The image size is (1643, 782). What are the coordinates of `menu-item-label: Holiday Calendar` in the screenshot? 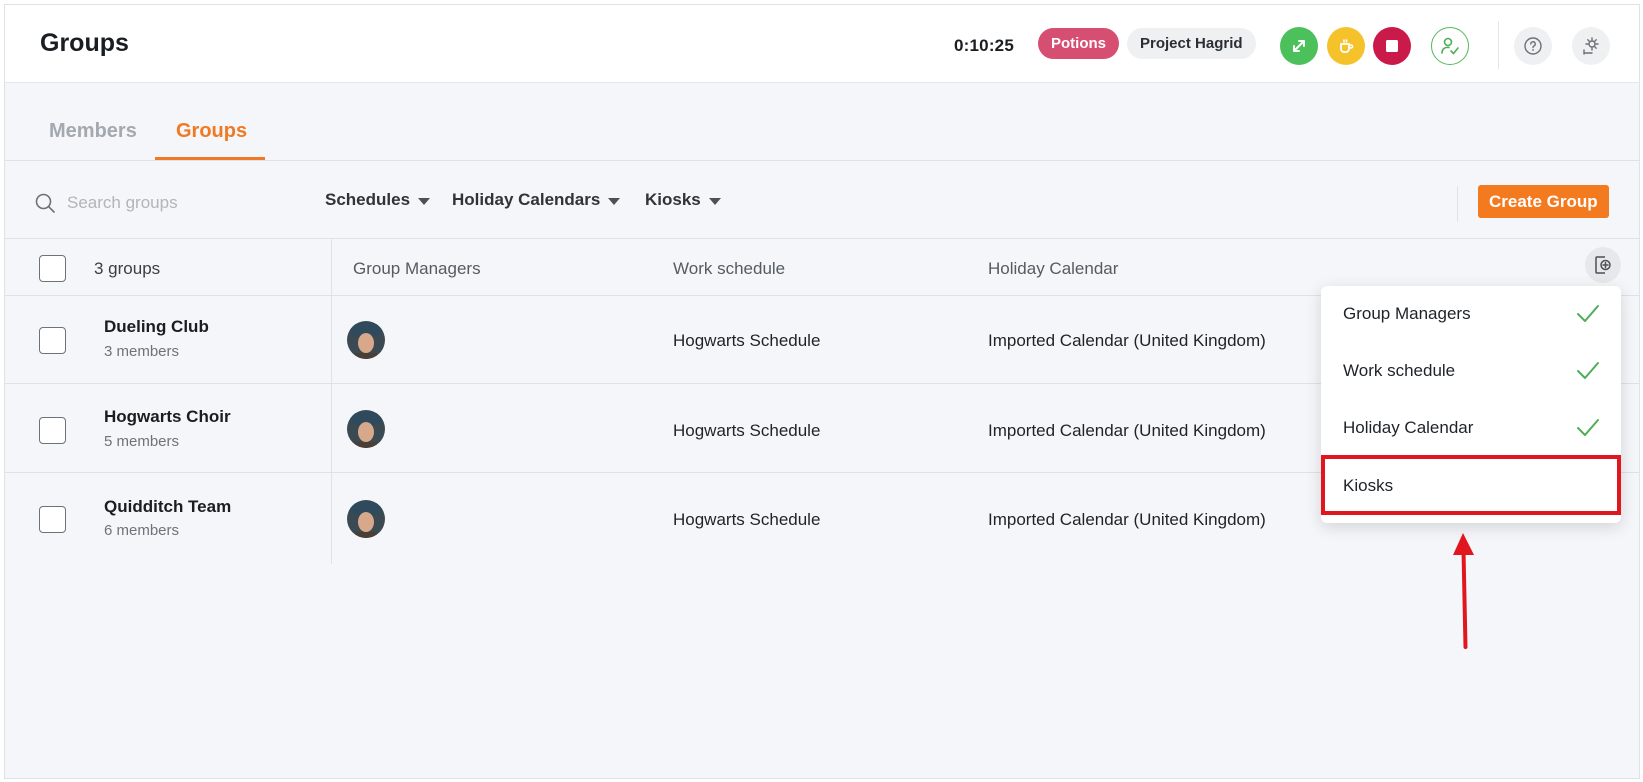 It's located at (1408, 427).